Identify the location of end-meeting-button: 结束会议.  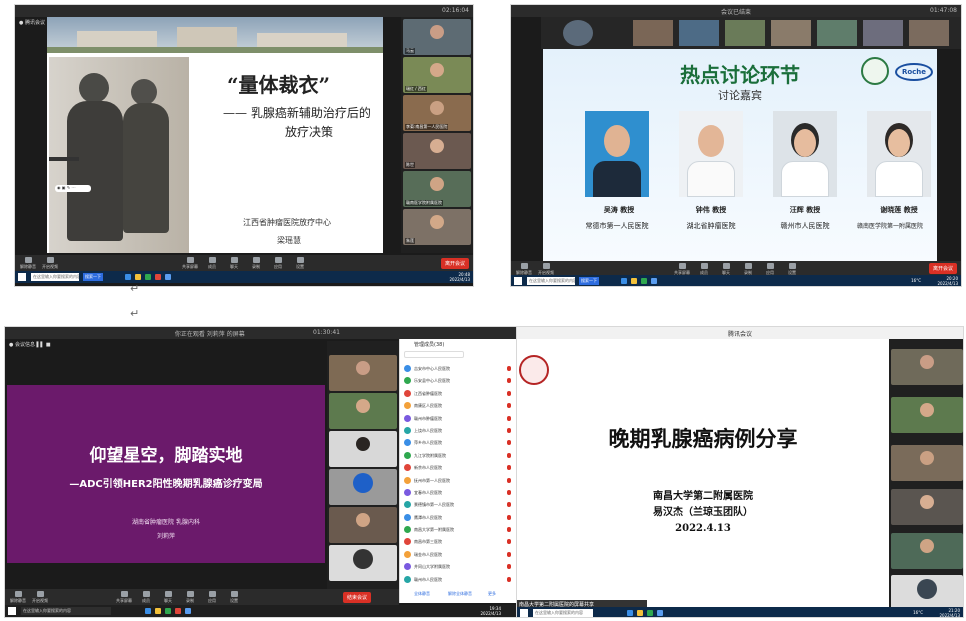
(356, 597).